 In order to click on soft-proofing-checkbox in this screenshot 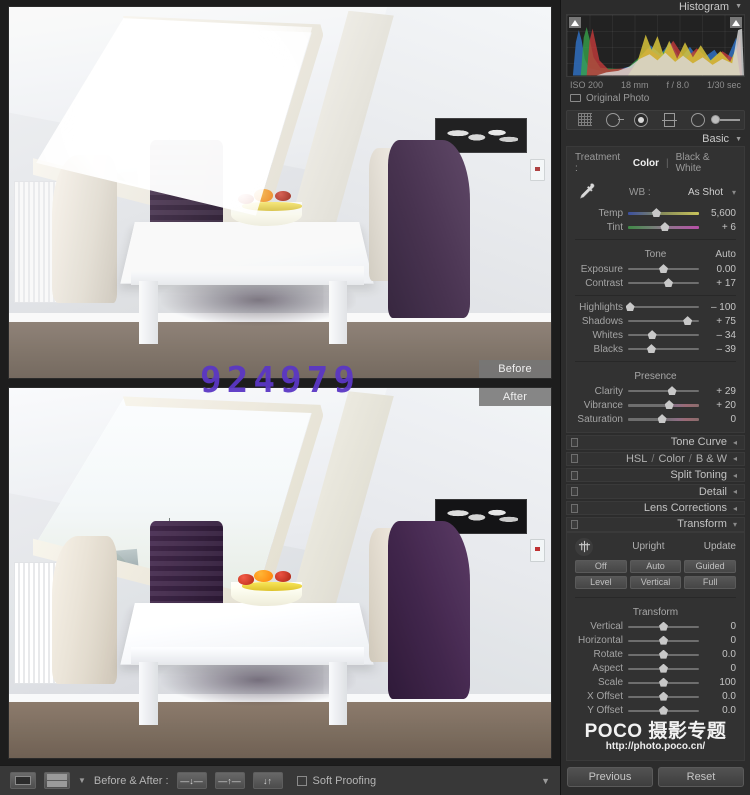, I will do `click(301, 780)`.